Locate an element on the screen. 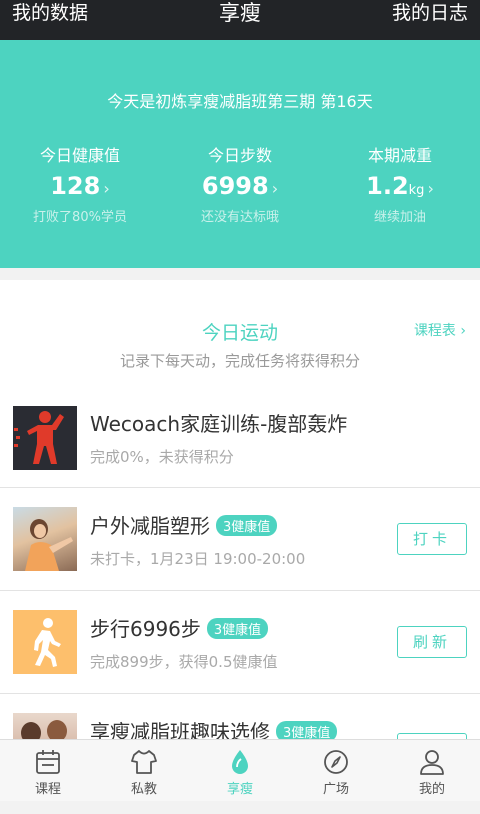 The height and width of the screenshot is (814, 480). steps-stat: 今日步数 6998 › 还没有达标哦 is located at coordinates (240, 183).